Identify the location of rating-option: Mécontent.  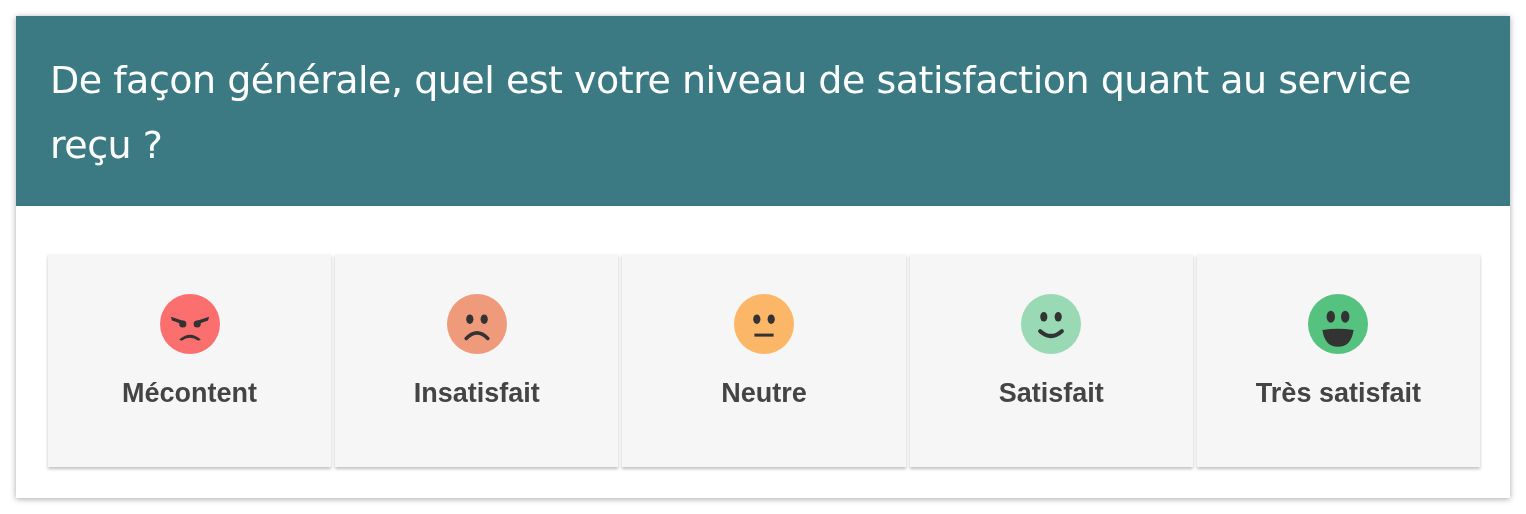
(190, 360).